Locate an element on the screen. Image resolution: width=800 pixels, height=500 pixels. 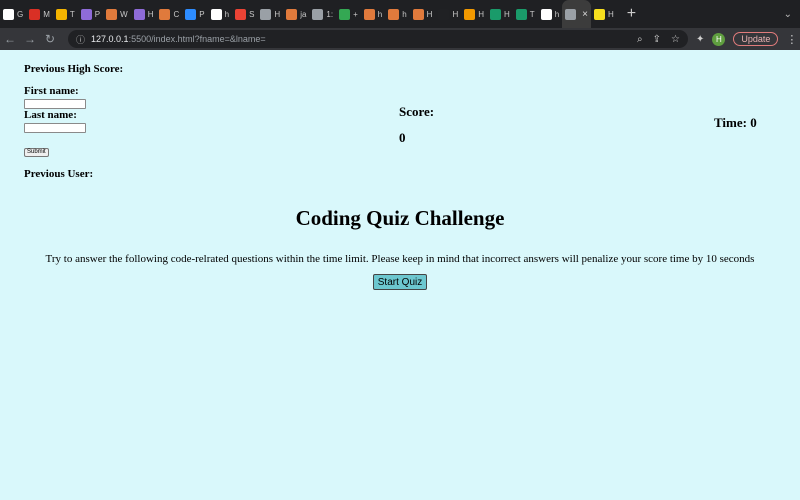
browser-tab: W is located at coordinates (117, 14).